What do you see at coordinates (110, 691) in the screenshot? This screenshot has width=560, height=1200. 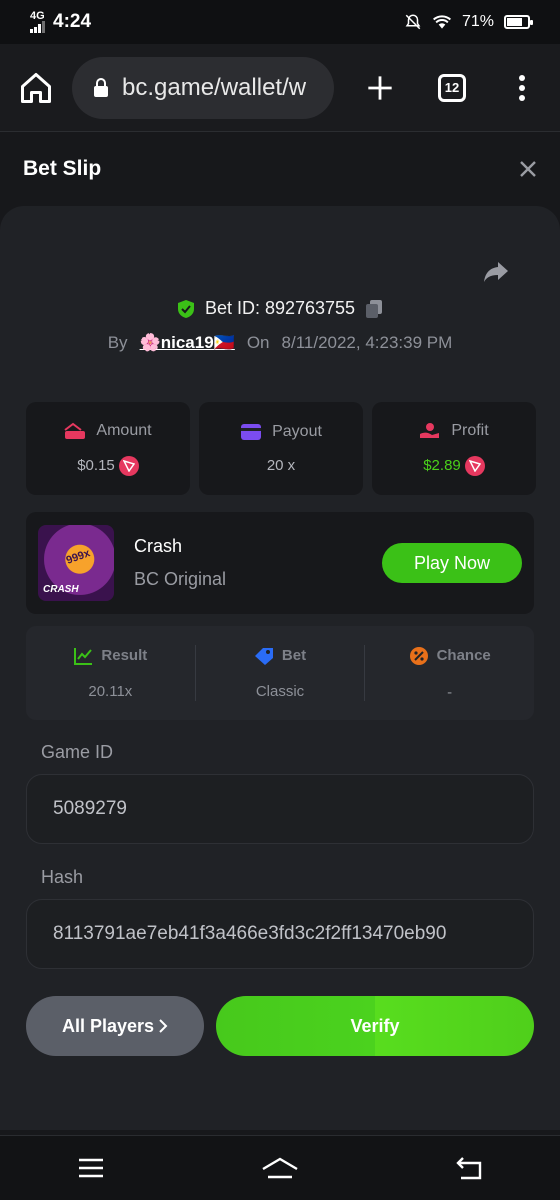 I see `result-value: 20.11x` at bounding box center [110, 691].